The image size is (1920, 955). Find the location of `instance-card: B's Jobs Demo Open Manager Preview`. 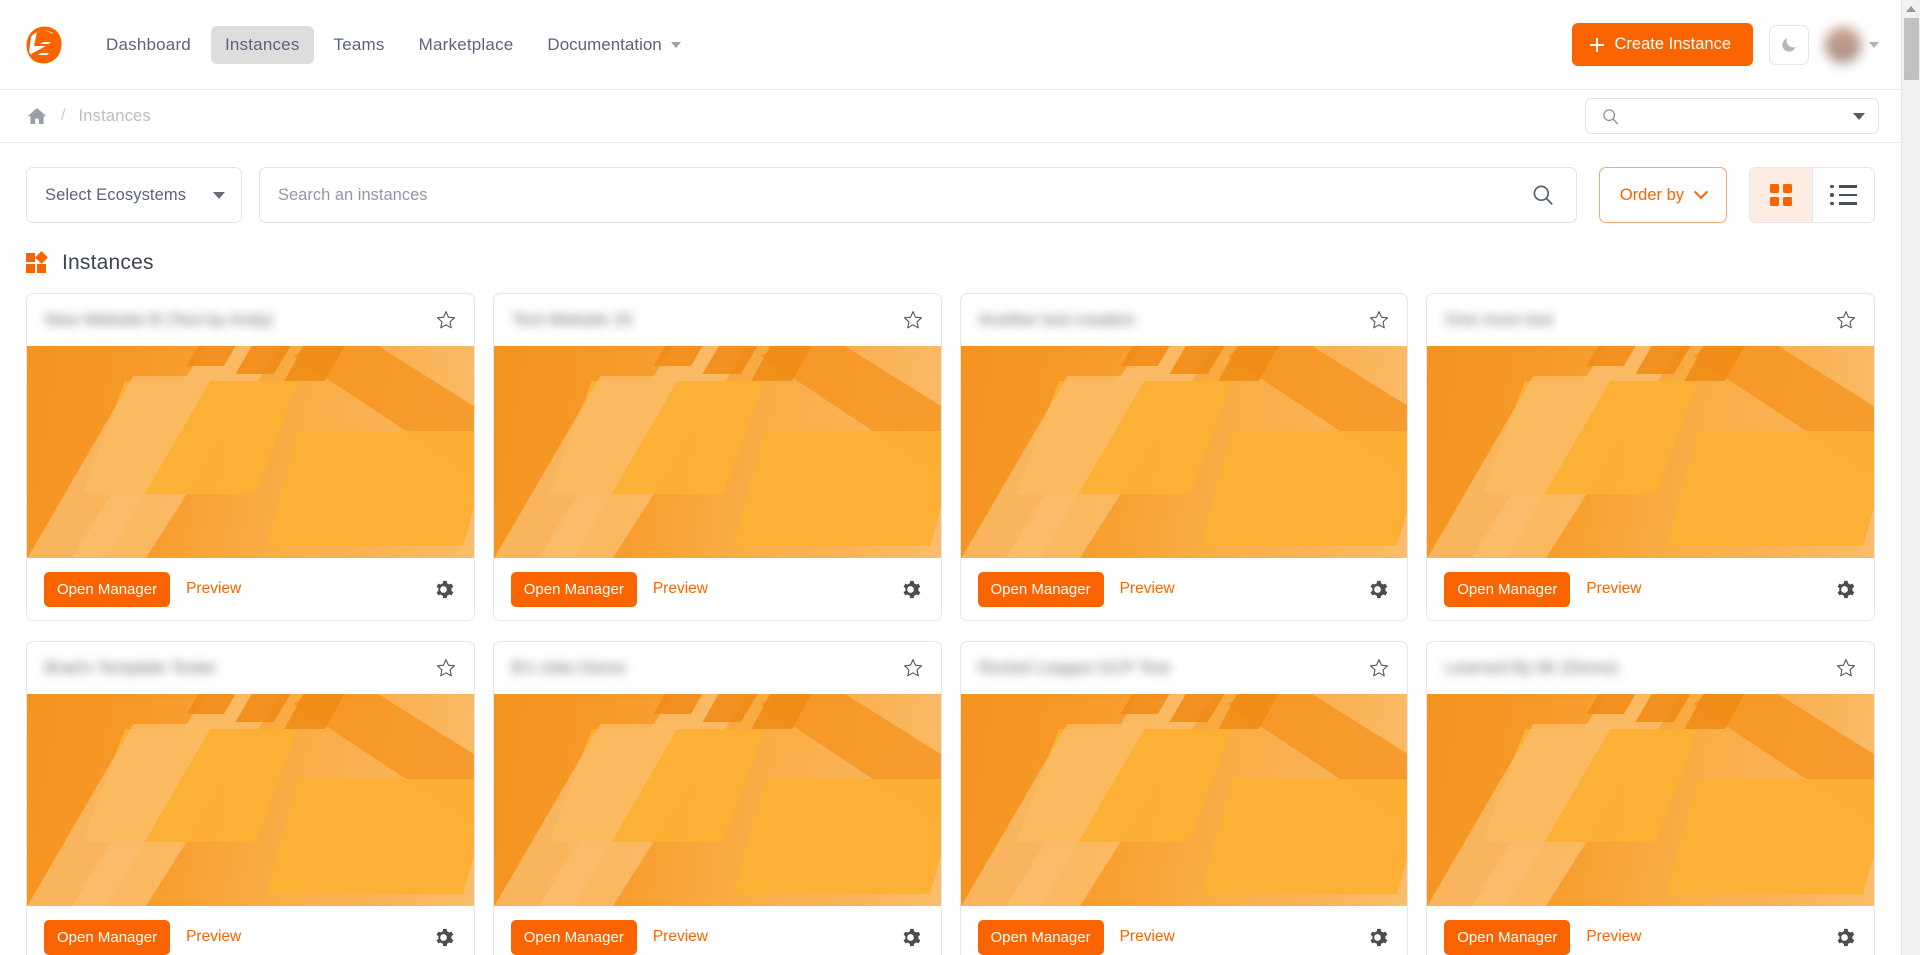

instance-card: B's Jobs Demo Open Manager Preview is located at coordinates (717, 798).